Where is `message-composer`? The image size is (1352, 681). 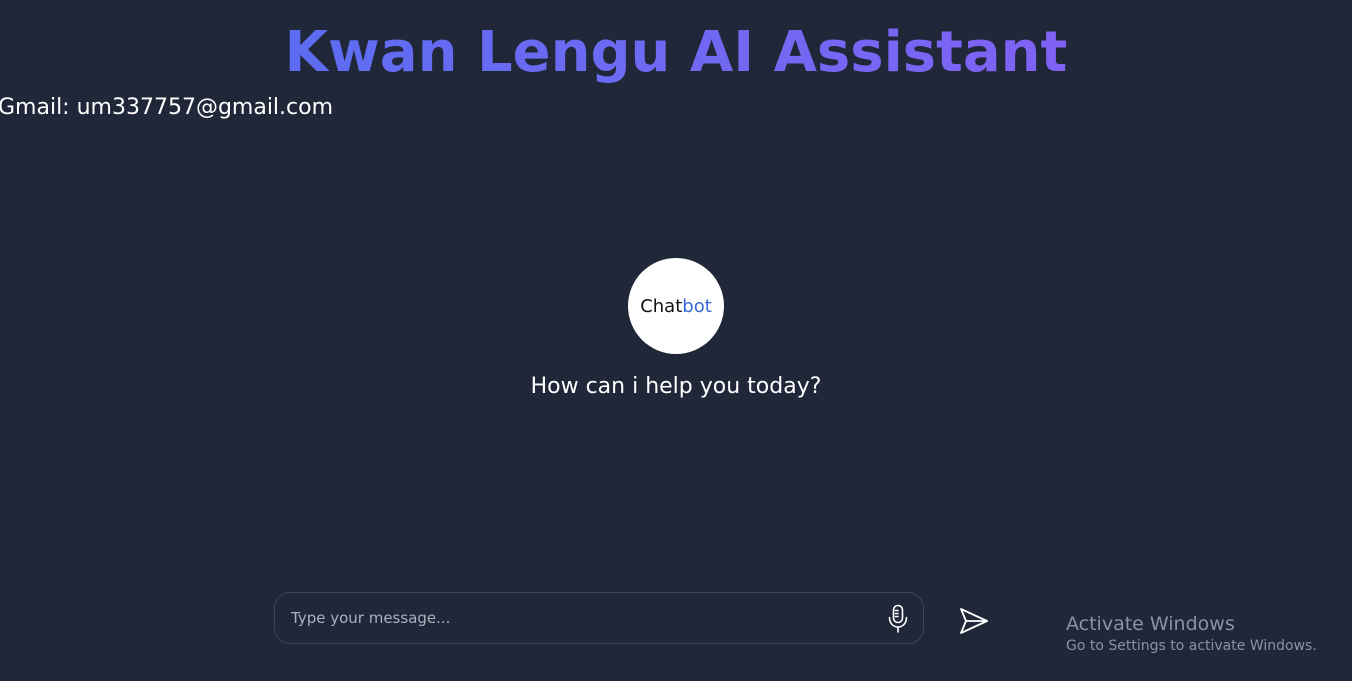 message-composer is located at coordinates (599, 618).